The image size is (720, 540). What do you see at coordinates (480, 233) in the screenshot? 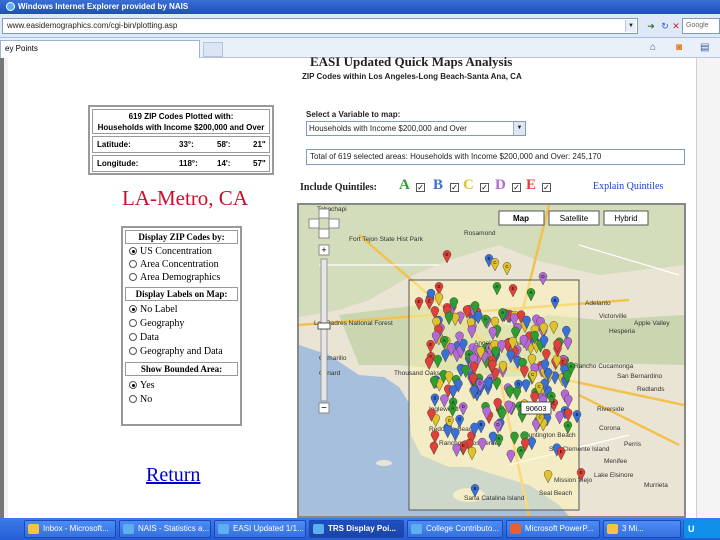
I see `map-place-label: Rosamond` at bounding box center [480, 233].